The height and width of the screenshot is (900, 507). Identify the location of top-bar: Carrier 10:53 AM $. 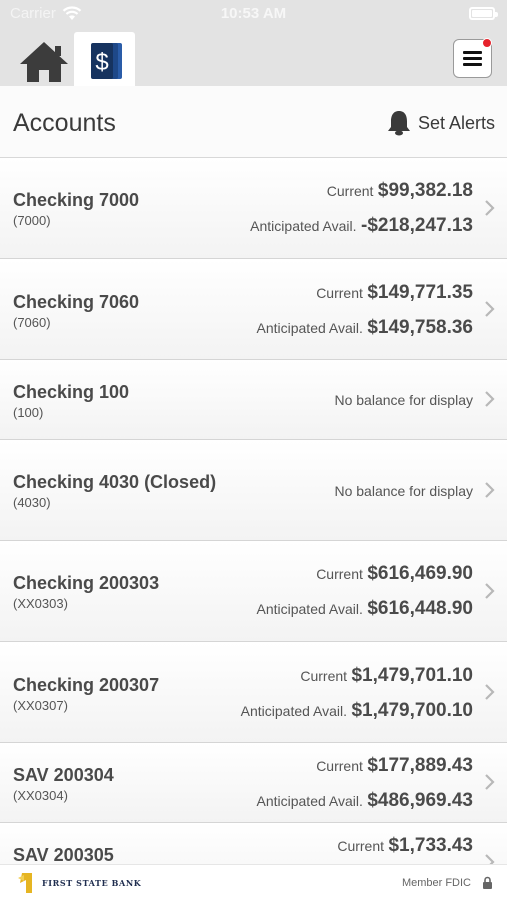
(253, 44).